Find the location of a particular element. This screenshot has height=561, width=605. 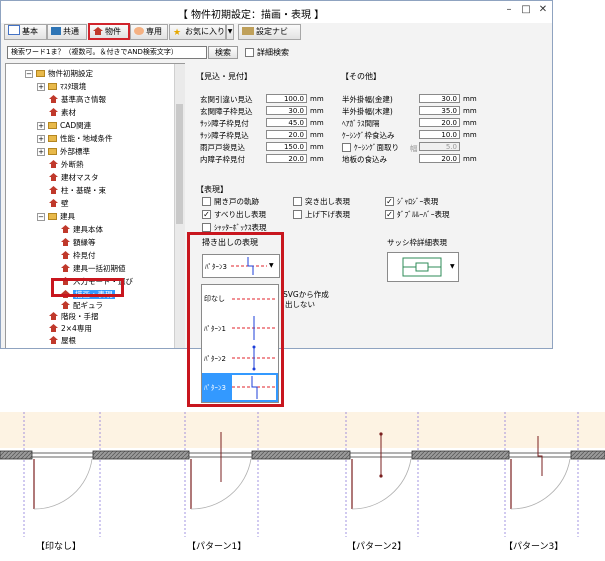

sonota-value-4: 5.0 is located at coordinates (439, 146).